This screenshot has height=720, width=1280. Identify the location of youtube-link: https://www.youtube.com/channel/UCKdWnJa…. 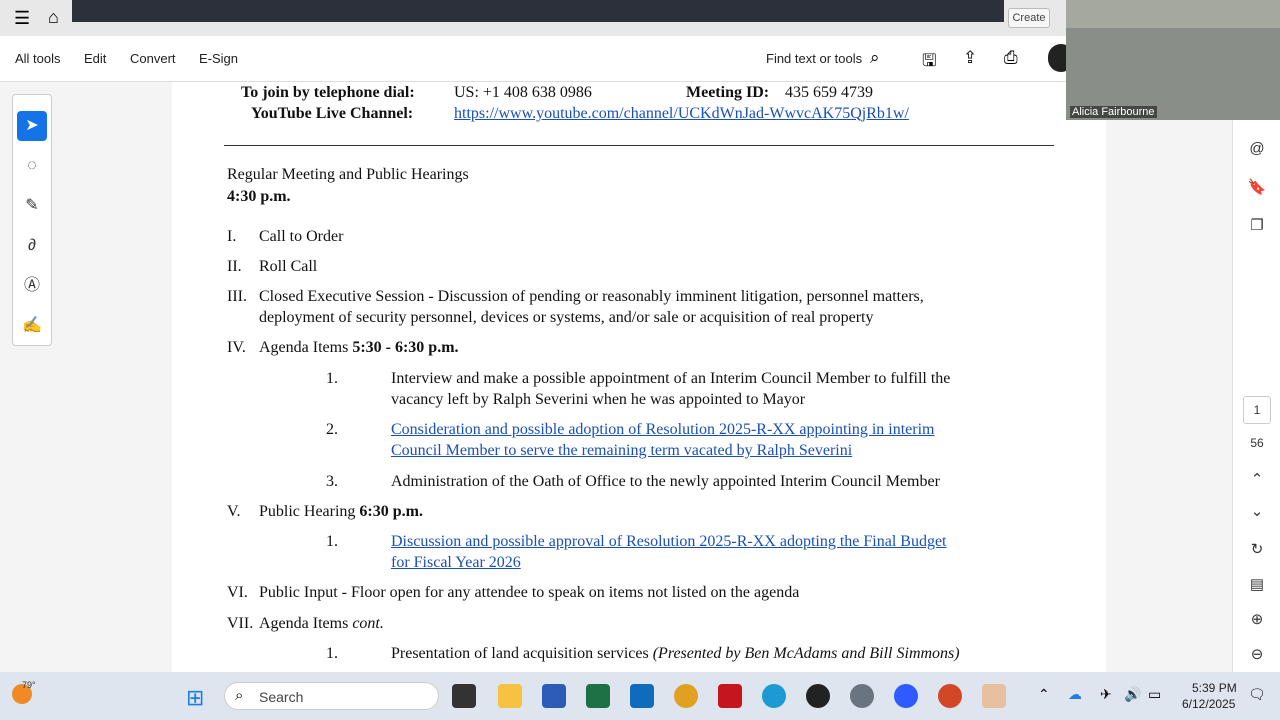
(681, 113).